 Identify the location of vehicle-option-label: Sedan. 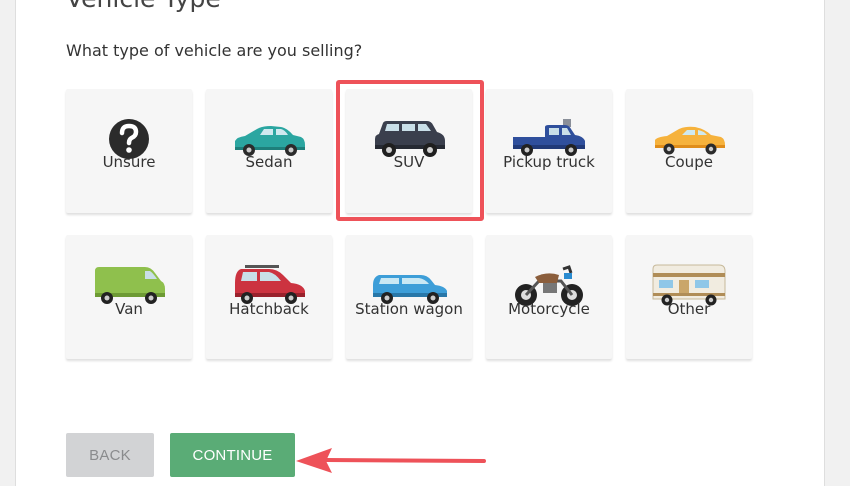
(269, 162).